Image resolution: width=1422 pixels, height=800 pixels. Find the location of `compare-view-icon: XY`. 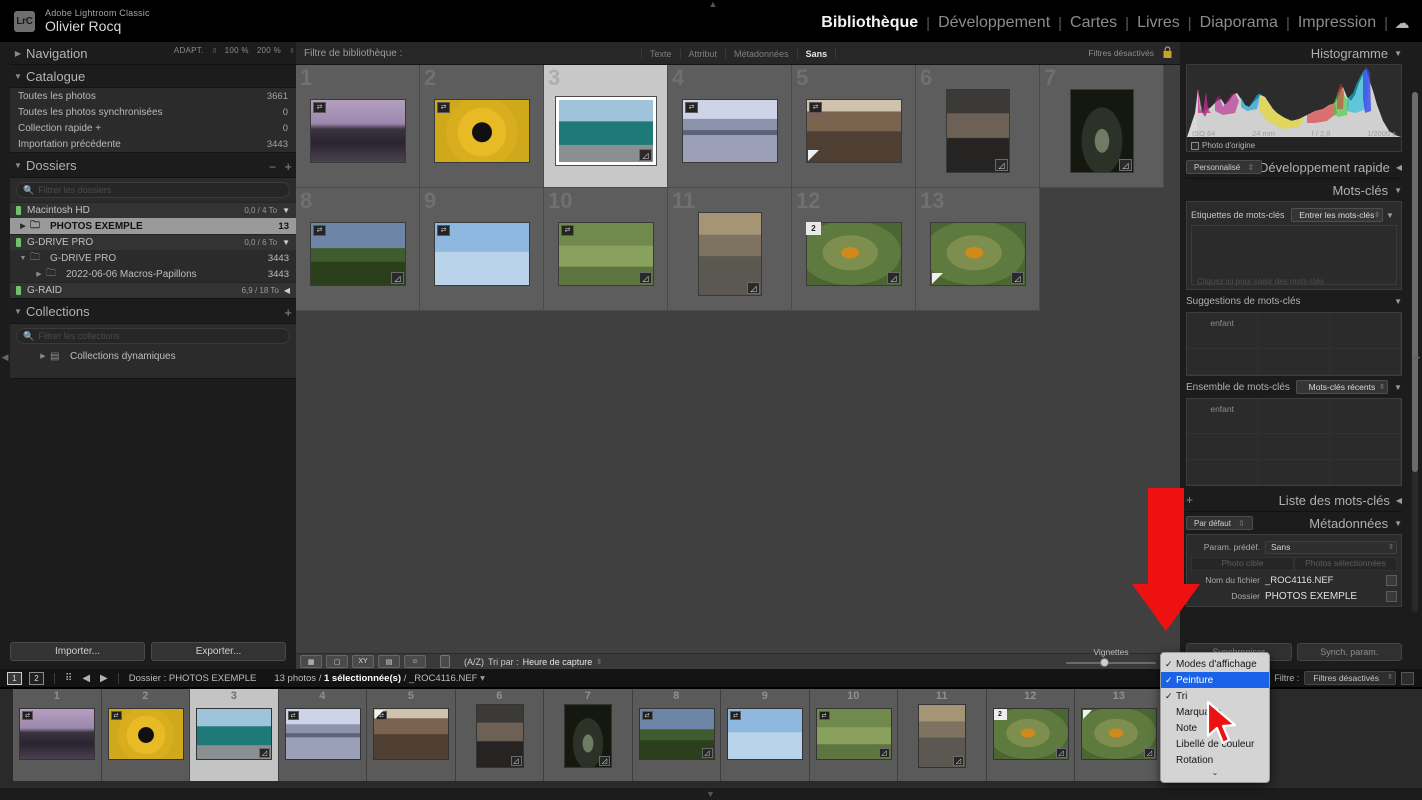

compare-view-icon: XY is located at coordinates (363, 661).